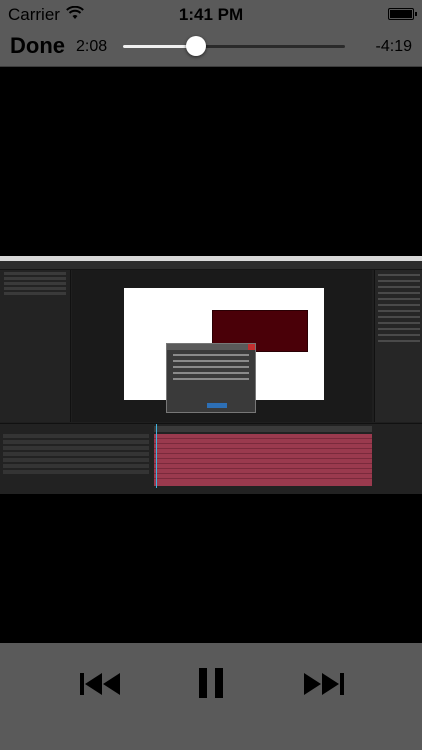 This screenshot has width=422, height=750. What do you see at coordinates (211, 683) in the screenshot?
I see `pause-icon` at bounding box center [211, 683].